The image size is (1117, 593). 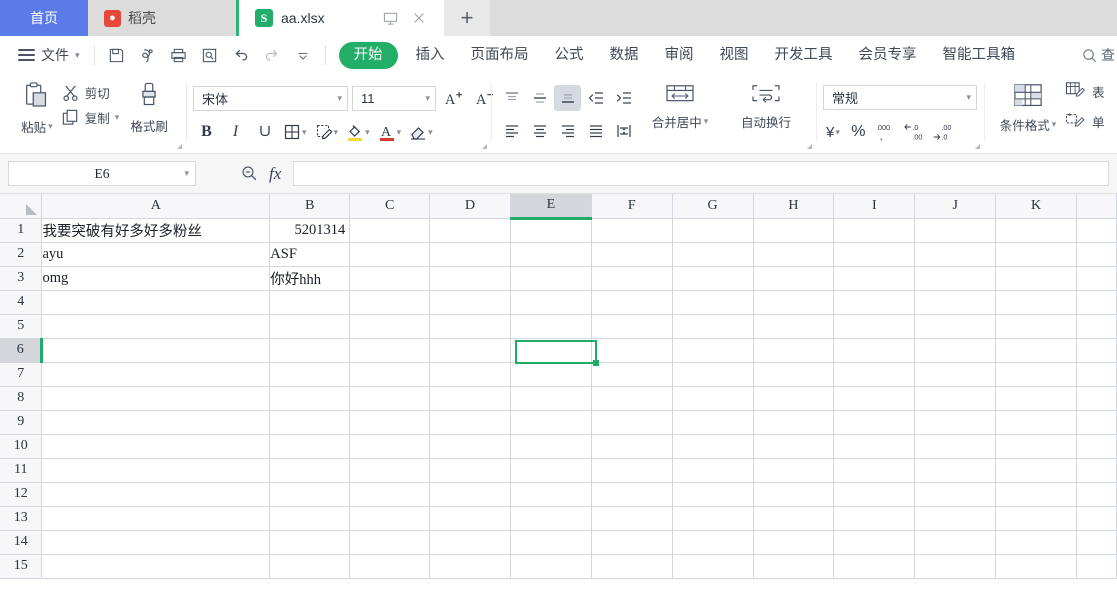 What do you see at coordinates (713, 350) in the screenshot?
I see `cell-G6` at bounding box center [713, 350].